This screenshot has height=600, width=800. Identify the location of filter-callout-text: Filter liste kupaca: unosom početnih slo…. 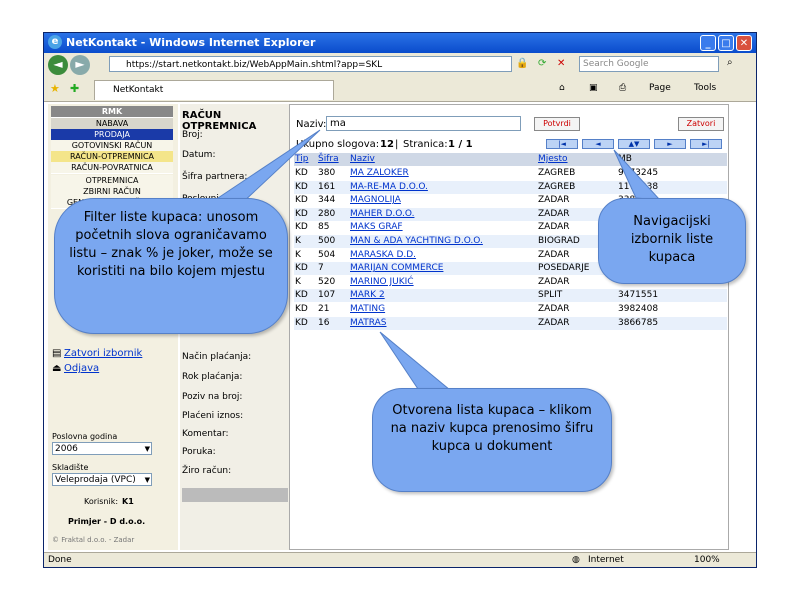
(171, 244).